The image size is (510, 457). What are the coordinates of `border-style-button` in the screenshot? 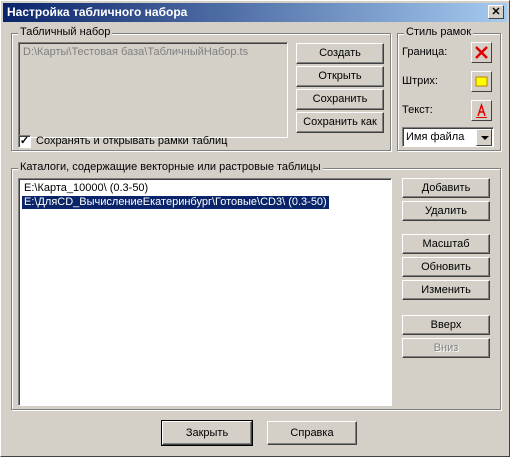 It's located at (481, 52).